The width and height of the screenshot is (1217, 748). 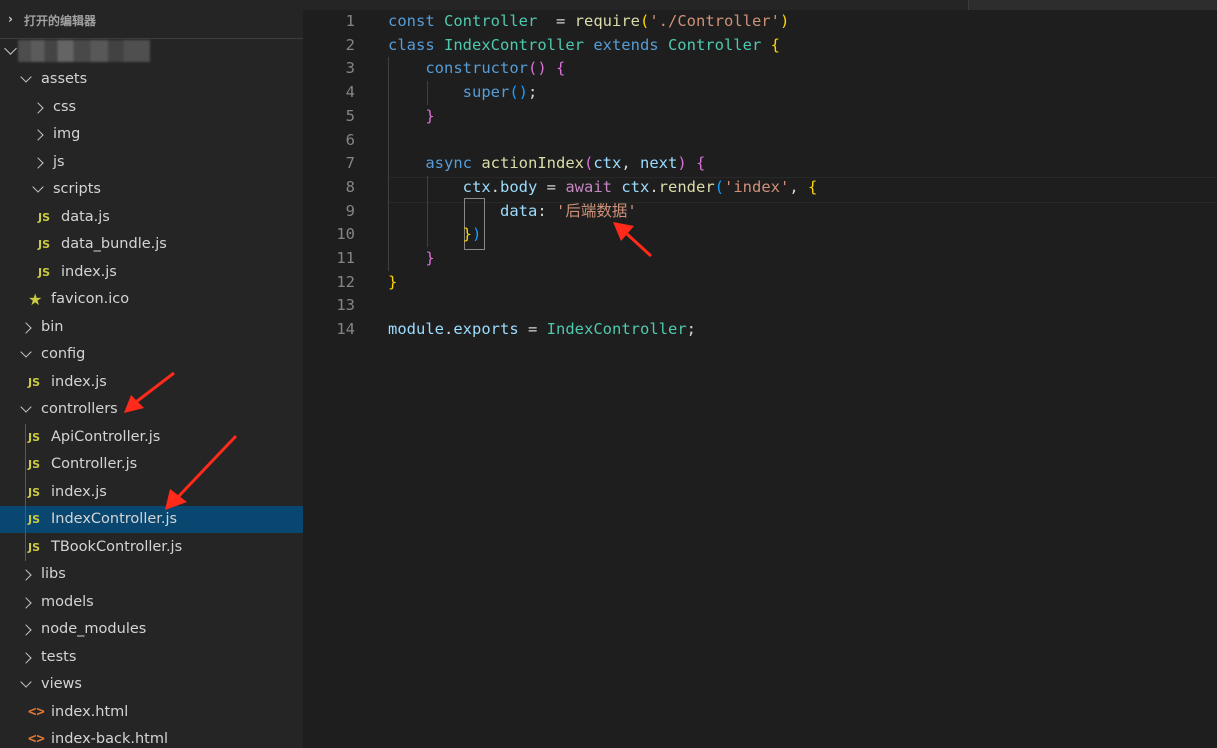 I want to click on code-line: }), so click(x=435, y=234).